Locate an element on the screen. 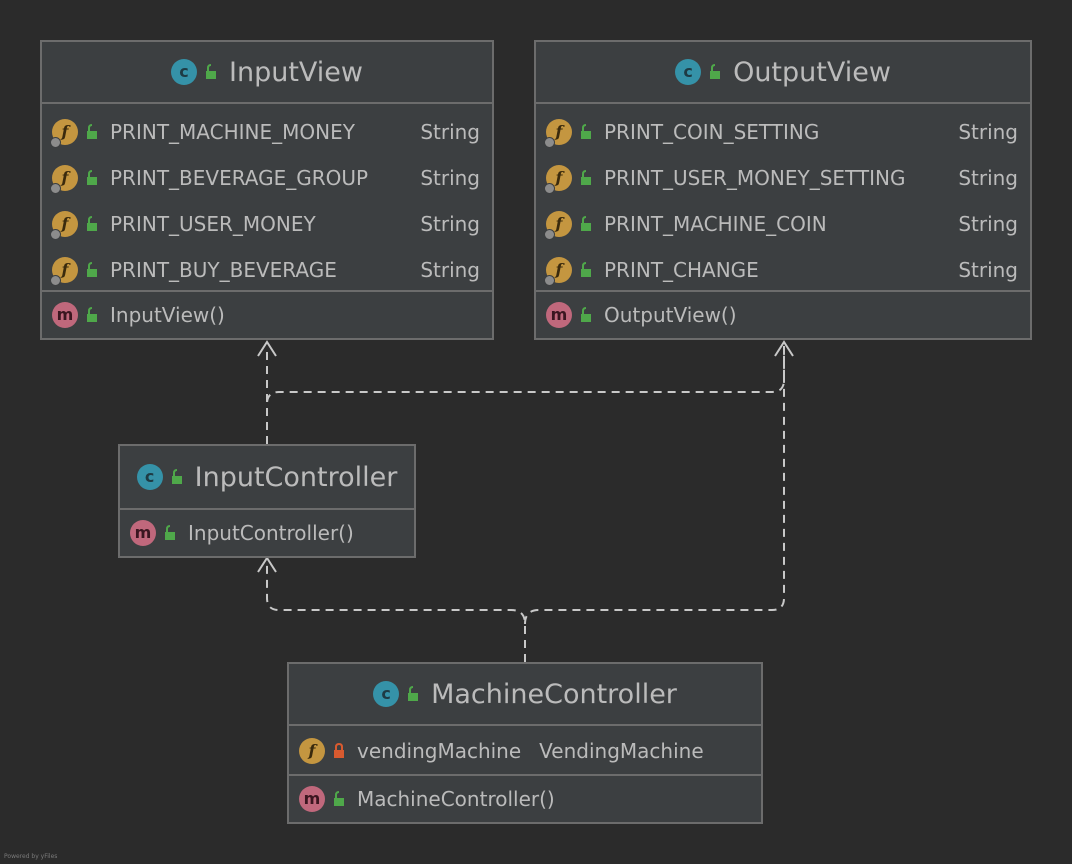 The width and height of the screenshot is (1072, 864). field-name: PRINT_MACHINE_MONEY is located at coordinates (232, 132).